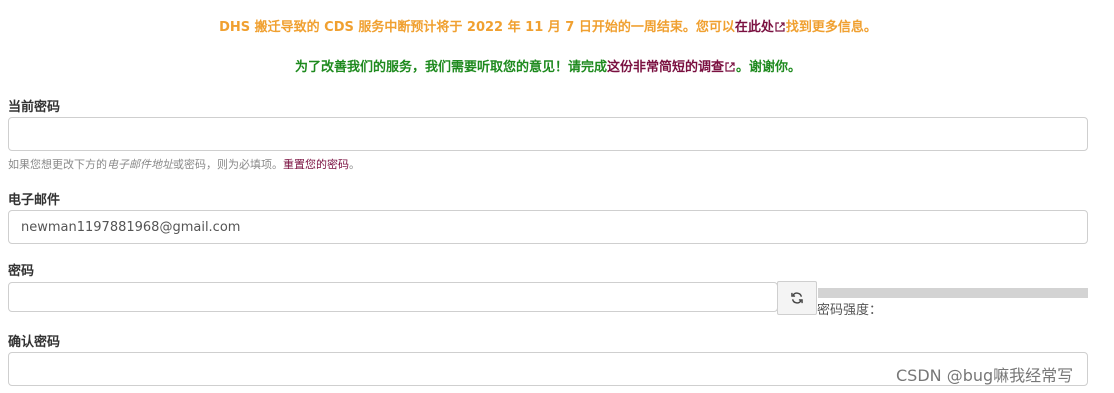 Image resolution: width=1114 pixels, height=393 pixels. Describe the element at coordinates (985, 375) in the screenshot. I see `csdn-watermark: CSDN @bug嘛我经常写` at that location.